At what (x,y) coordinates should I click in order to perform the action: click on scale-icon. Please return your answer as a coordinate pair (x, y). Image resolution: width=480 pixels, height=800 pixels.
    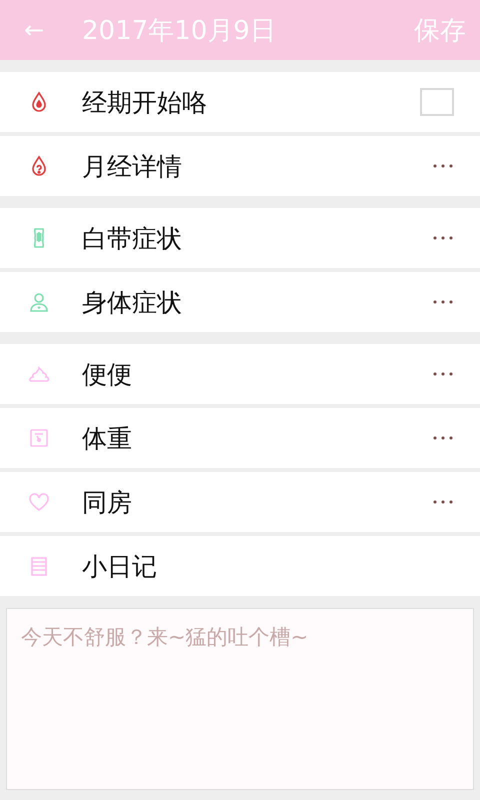
    Looking at the image, I should click on (39, 438).